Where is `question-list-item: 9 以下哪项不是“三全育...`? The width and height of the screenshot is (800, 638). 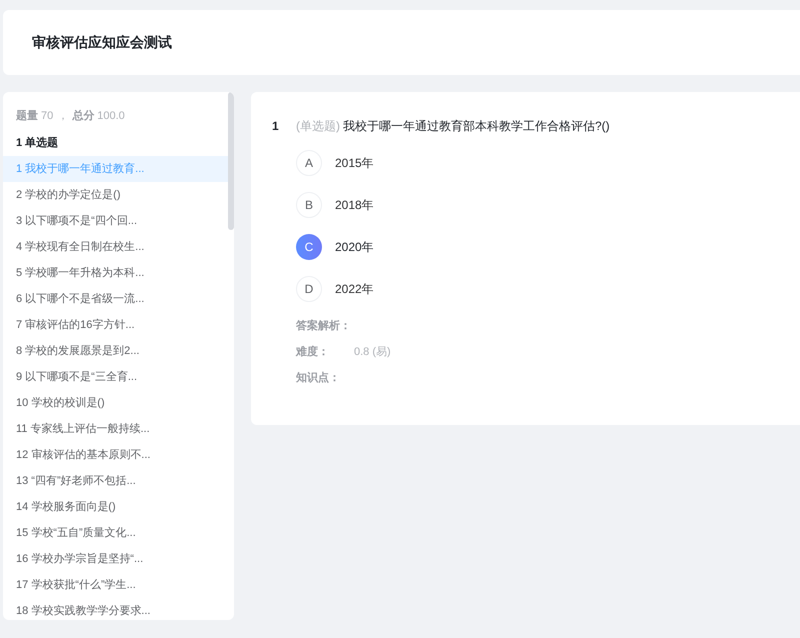 question-list-item: 9 以下哪项不是“三全育... is located at coordinates (115, 377).